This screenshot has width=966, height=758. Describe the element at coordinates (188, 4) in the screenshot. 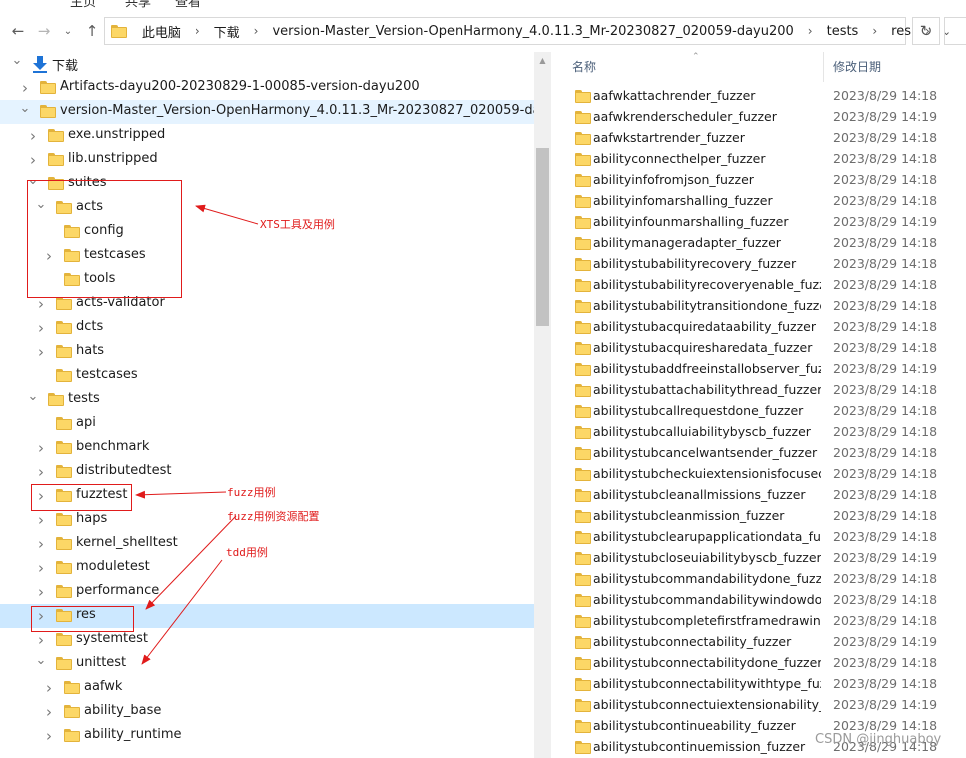

I see `ribbon-tab: 查看` at that location.